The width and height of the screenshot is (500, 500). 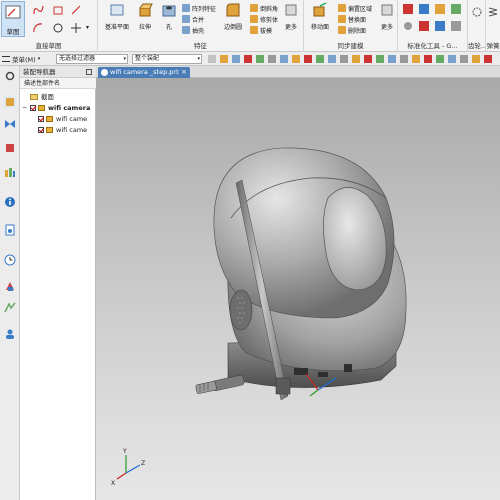 What do you see at coordinates (233, 16) in the screenshot?
I see `edge-blend-button: 边倒圆` at bounding box center [233, 16].